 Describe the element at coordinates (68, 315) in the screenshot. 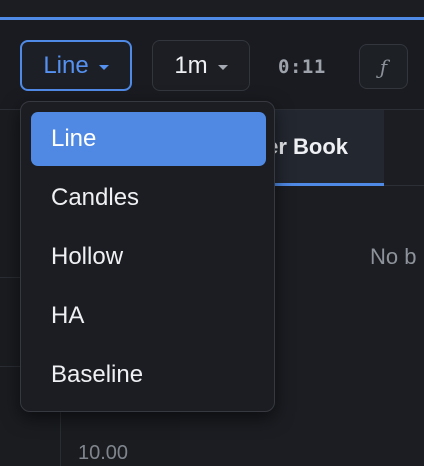

I see `dropdown-item-label: HA` at that location.